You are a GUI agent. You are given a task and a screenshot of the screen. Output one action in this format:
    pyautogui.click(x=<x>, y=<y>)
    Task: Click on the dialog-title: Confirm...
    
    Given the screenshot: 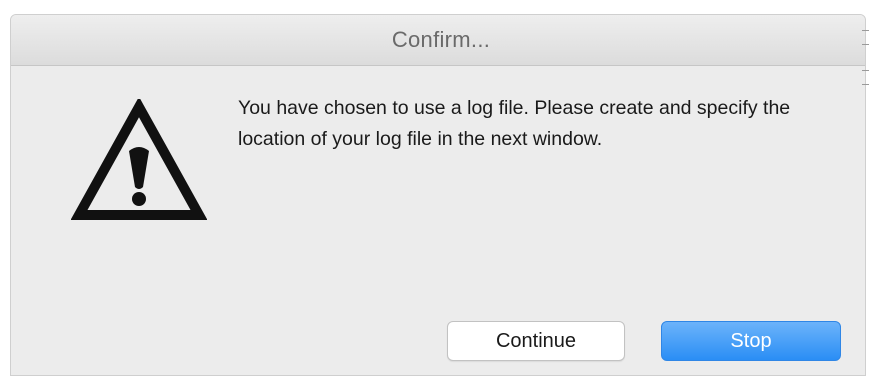 What is the action you would take?
    pyautogui.click(x=441, y=39)
    